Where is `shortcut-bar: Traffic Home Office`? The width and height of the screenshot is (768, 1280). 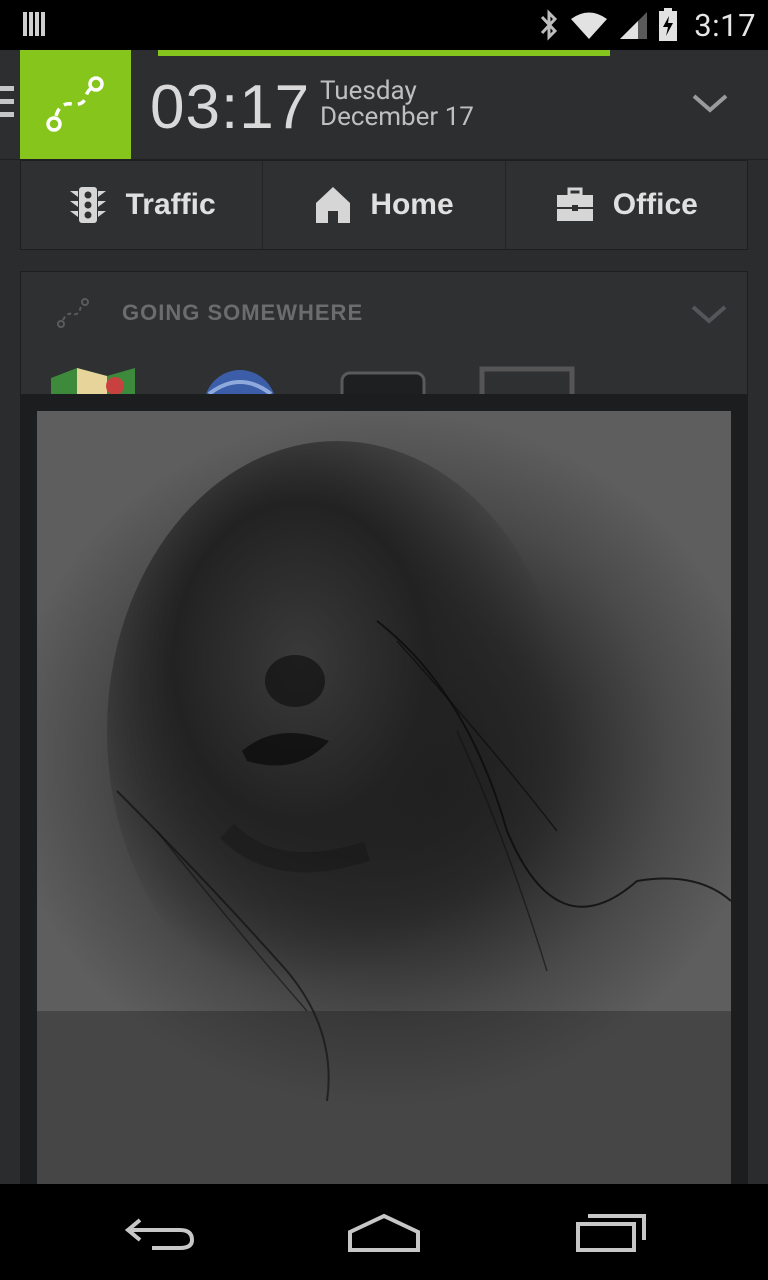 shortcut-bar: Traffic Home Office is located at coordinates (384, 205).